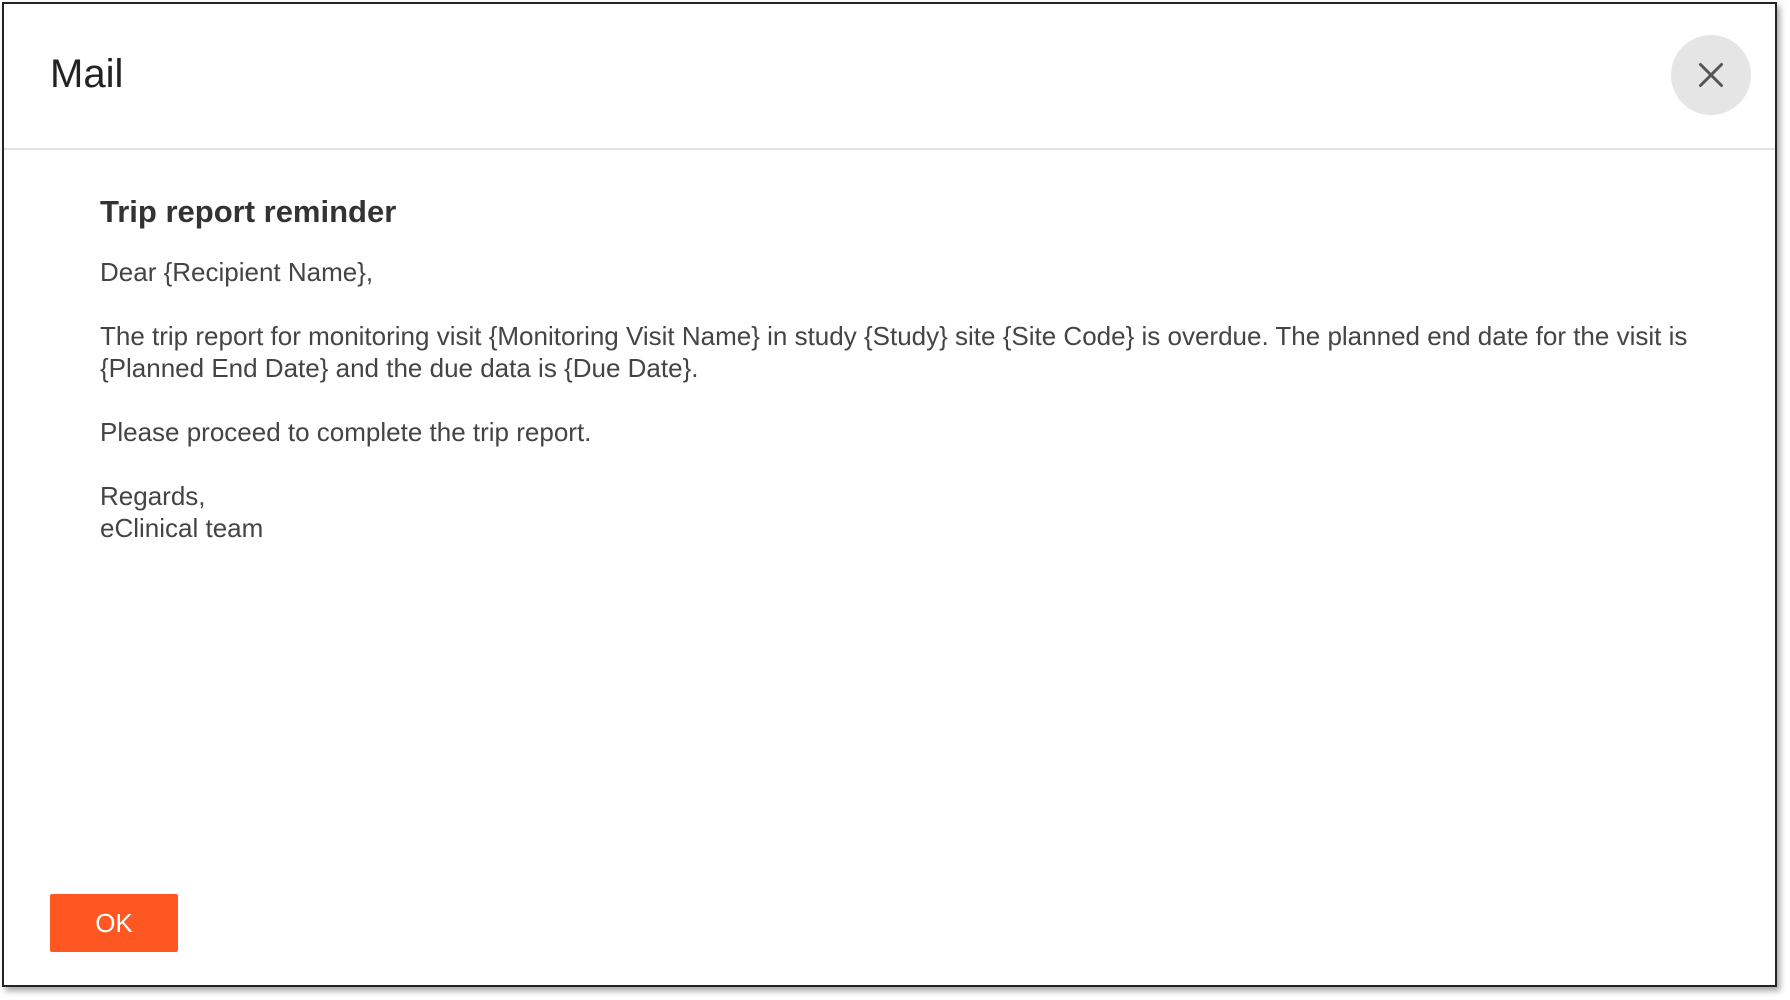  Describe the element at coordinates (914, 512) in the screenshot. I see `mail-signoff: Regards, eClinical team` at that location.